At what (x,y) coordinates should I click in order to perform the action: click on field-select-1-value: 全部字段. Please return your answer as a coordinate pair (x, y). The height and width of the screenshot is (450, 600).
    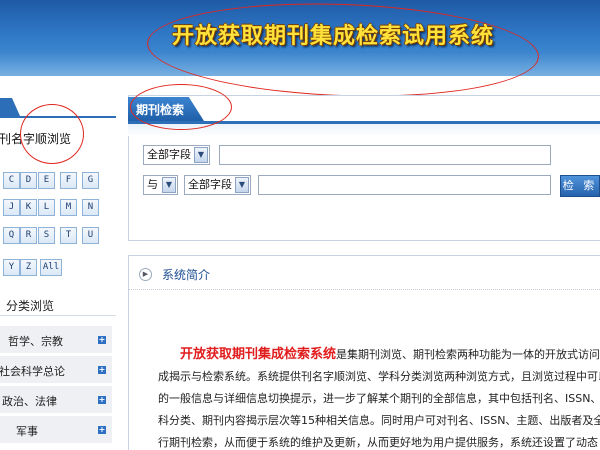
    Looking at the image, I should click on (169, 154).